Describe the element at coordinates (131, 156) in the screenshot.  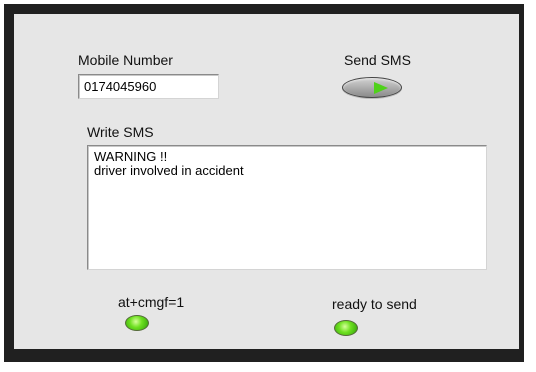
I see `sms-line: WARNING !!` at that location.